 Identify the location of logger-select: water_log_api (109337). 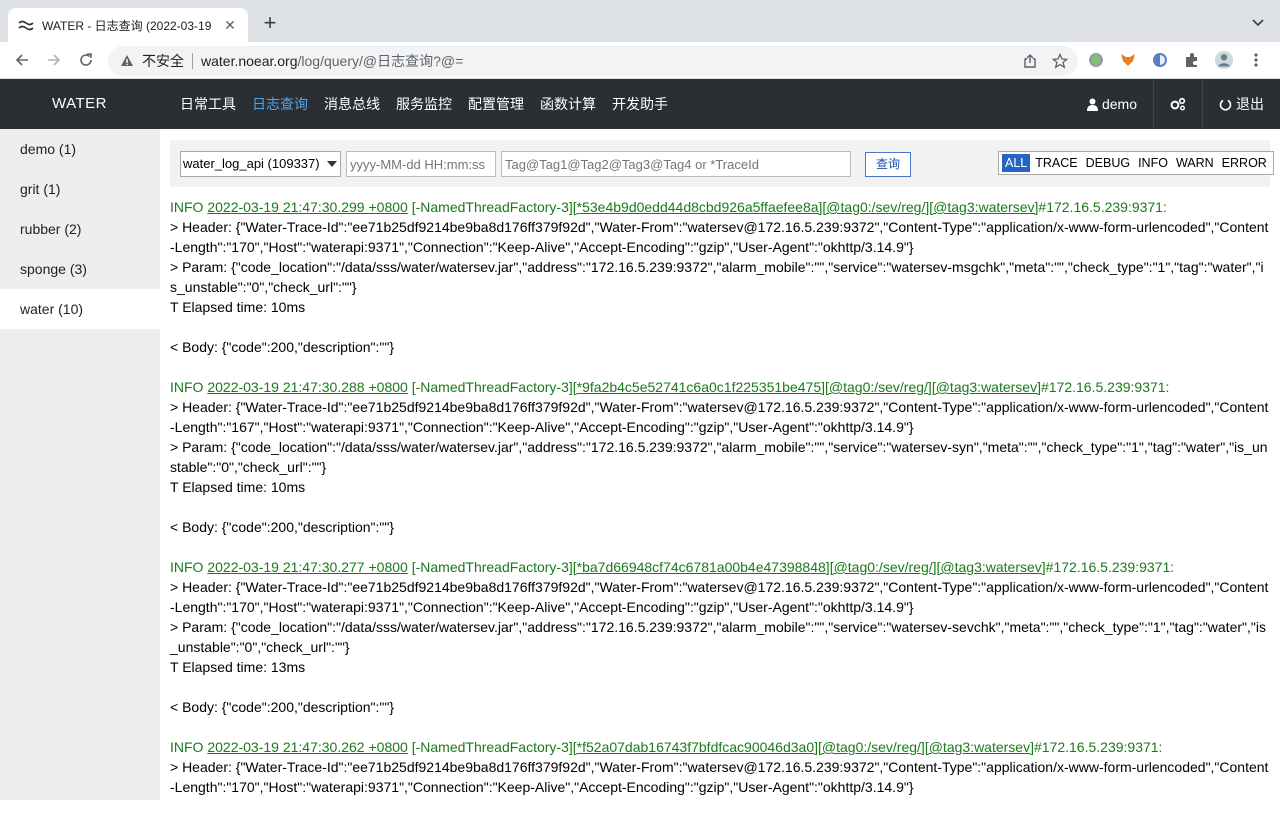
(260, 164).